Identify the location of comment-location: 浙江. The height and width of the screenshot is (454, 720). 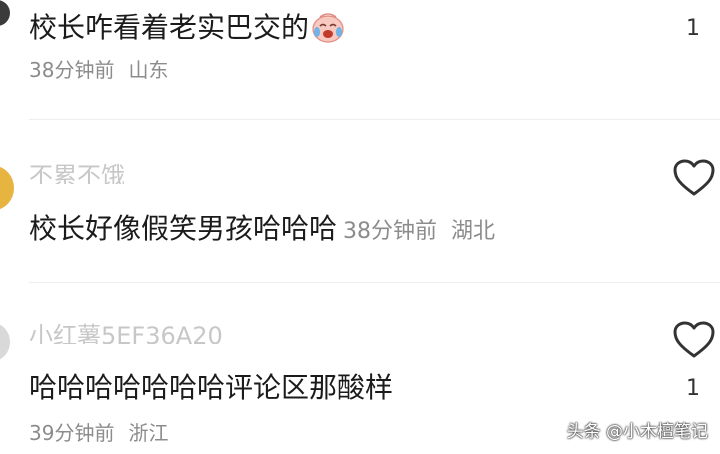
(148, 433).